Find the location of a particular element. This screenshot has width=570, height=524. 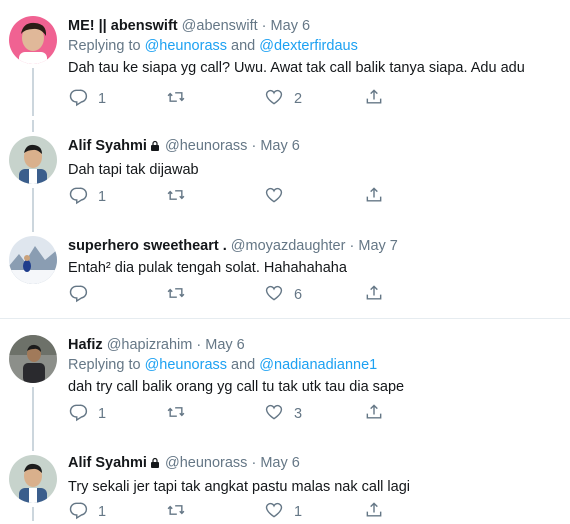

like-button: 2 is located at coordinates (283, 99).